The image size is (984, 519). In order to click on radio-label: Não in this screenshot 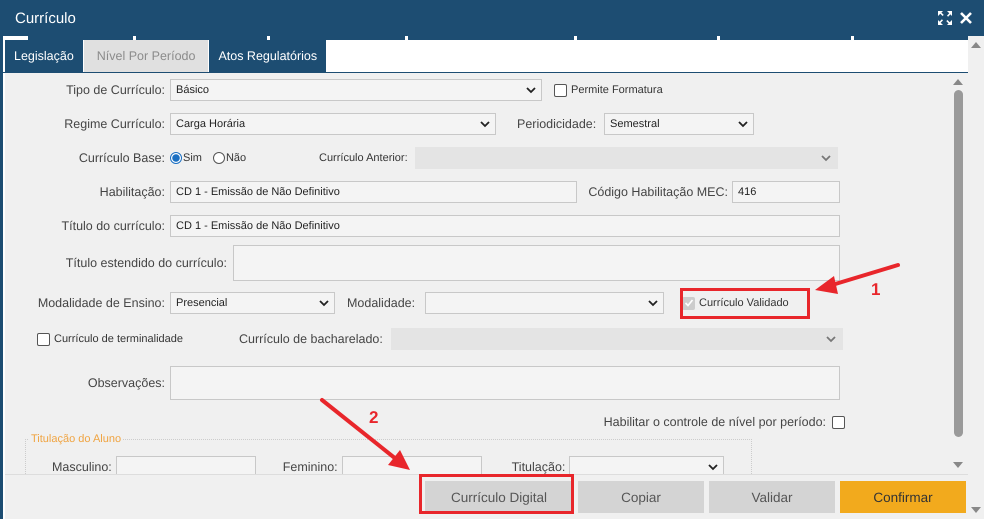, I will do `click(236, 158)`.